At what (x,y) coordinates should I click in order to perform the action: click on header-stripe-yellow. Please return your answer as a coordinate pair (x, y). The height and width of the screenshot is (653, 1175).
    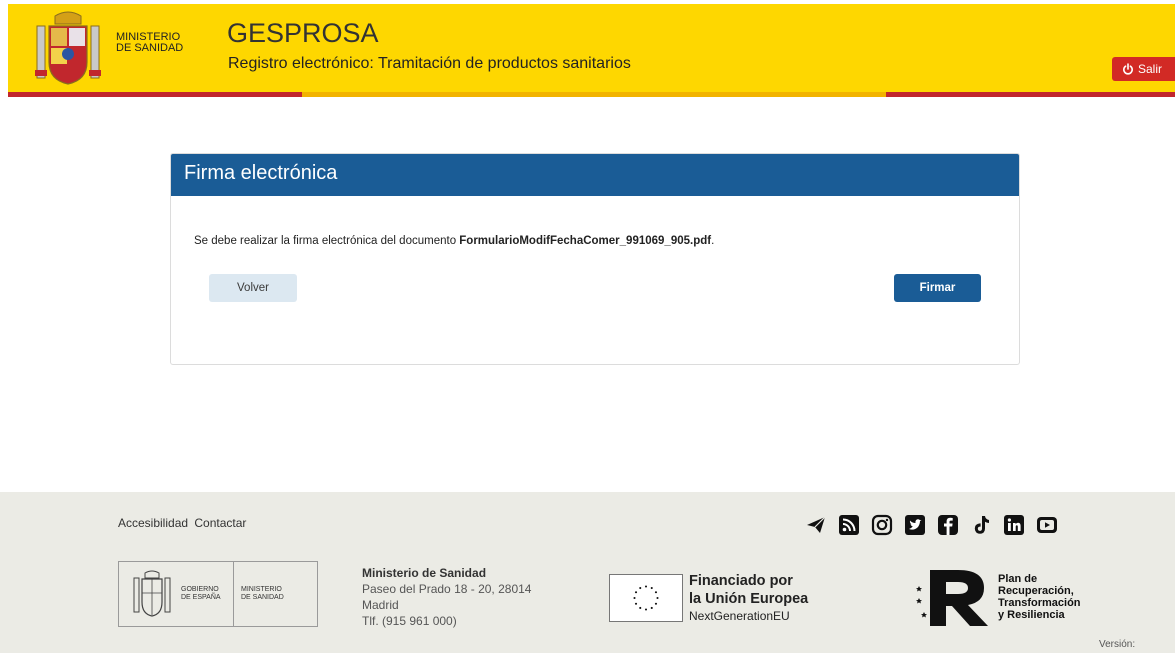
    Looking at the image, I should click on (594, 94).